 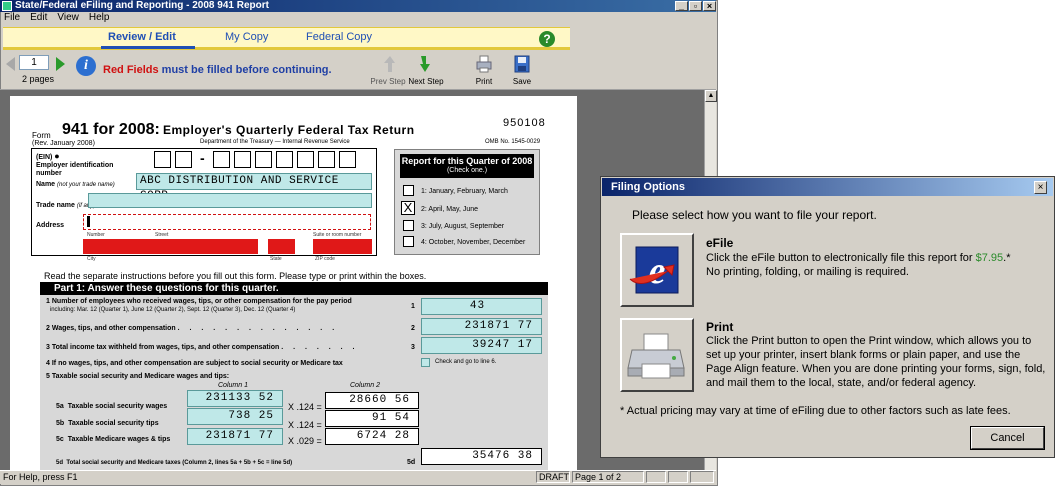 What do you see at coordinates (99, 17) in the screenshot?
I see `menu-help: Help` at bounding box center [99, 17].